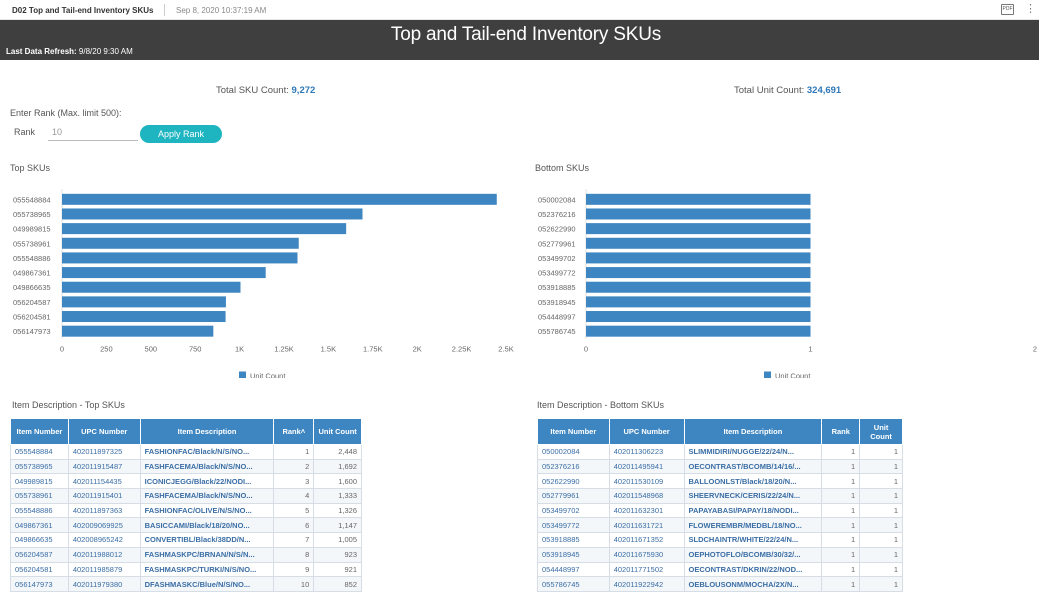 The height and width of the screenshot is (595, 1039). Describe the element at coordinates (841, 431) in the screenshot. I see `column-header: Rank` at that location.